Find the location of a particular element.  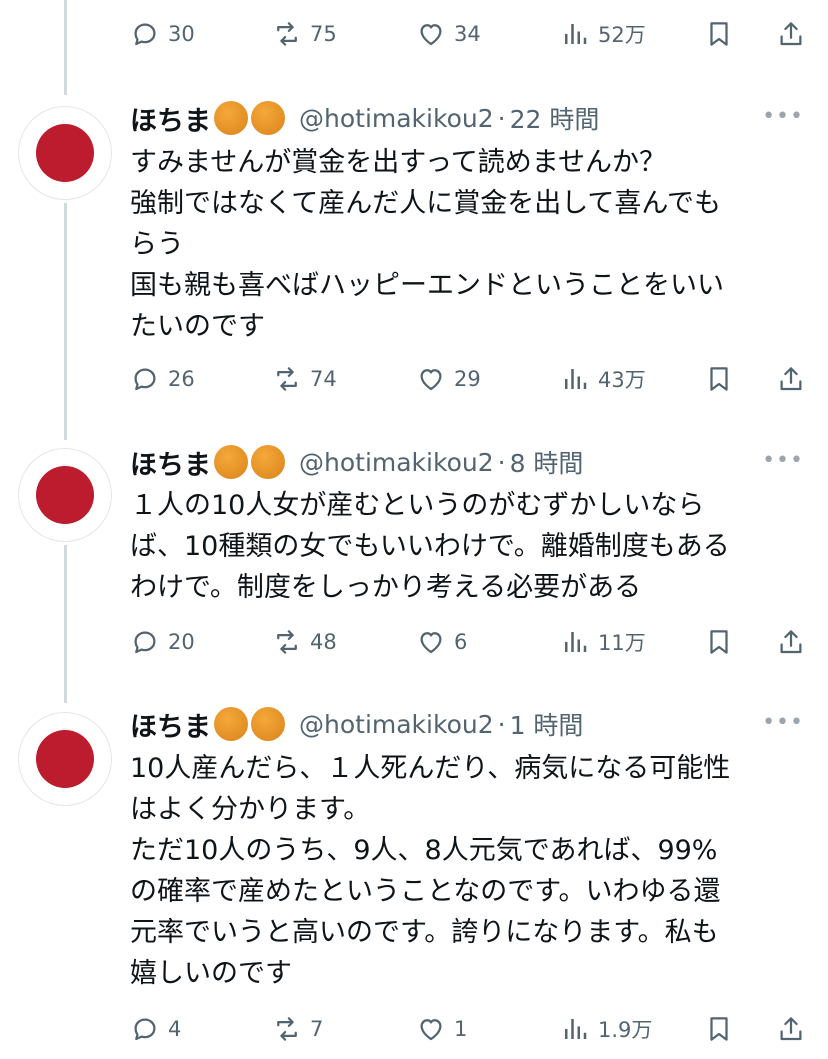

views-count: 52万 is located at coordinates (622, 35).